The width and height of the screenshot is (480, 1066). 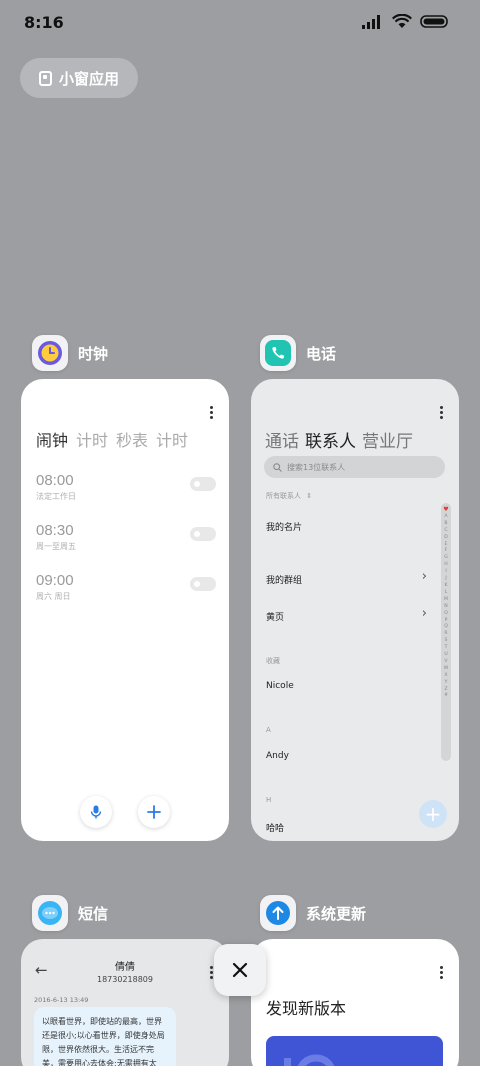 I want to click on alphabet-index-letter: #, so click(x=446, y=696).